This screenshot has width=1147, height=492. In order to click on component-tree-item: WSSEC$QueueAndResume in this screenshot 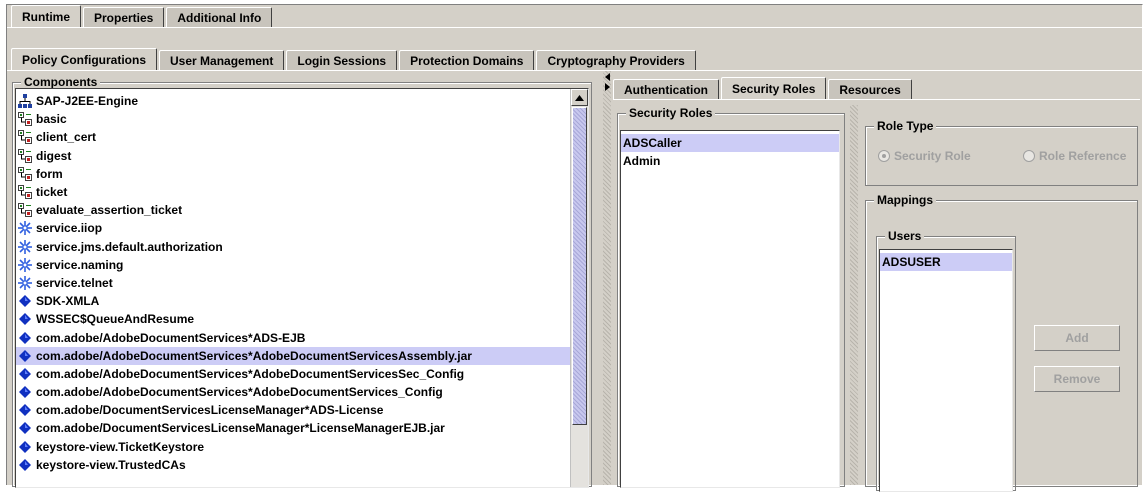, I will do `click(293, 319)`.